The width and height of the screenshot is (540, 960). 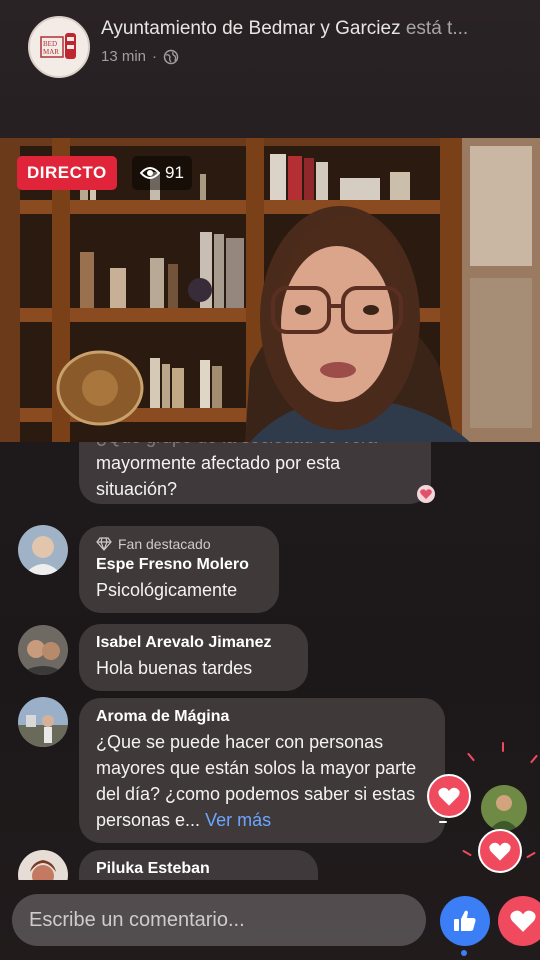 What do you see at coordinates (174, 668) in the screenshot?
I see `comment-text: Hola buenas tardes` at bounding box center [174, 668].